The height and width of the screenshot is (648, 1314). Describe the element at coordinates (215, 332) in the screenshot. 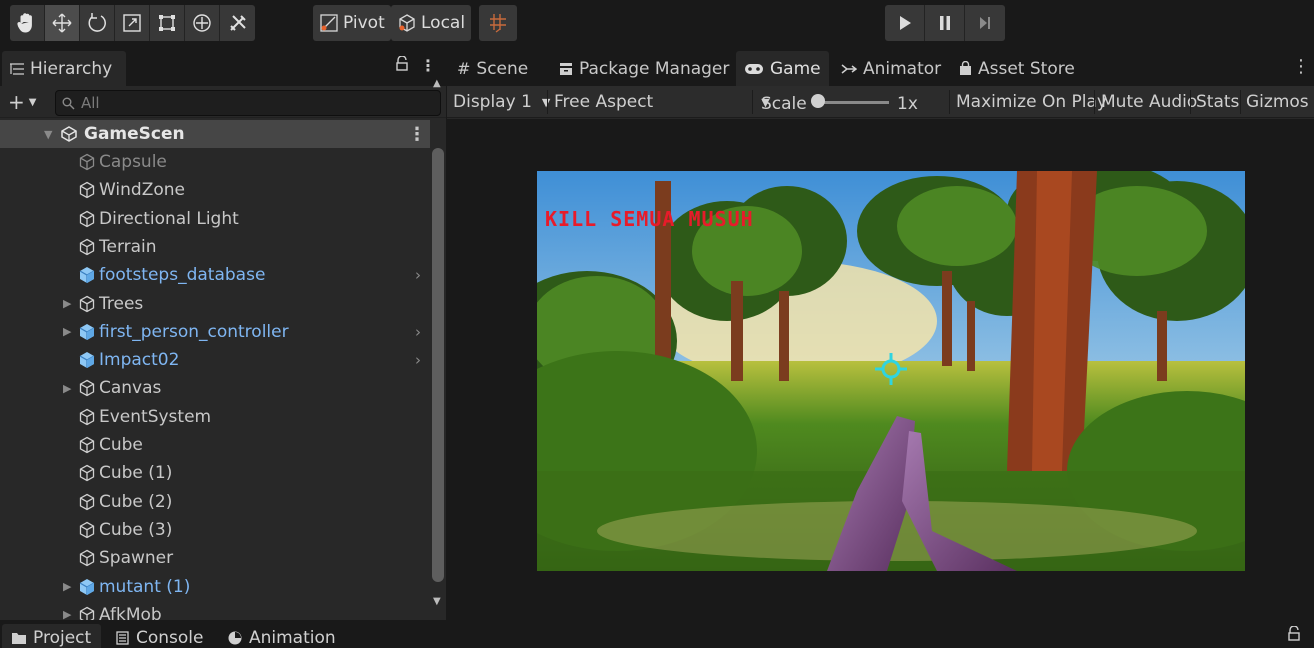

I see `hierarchy-item: ▶ first_person_controller ›` at that location.